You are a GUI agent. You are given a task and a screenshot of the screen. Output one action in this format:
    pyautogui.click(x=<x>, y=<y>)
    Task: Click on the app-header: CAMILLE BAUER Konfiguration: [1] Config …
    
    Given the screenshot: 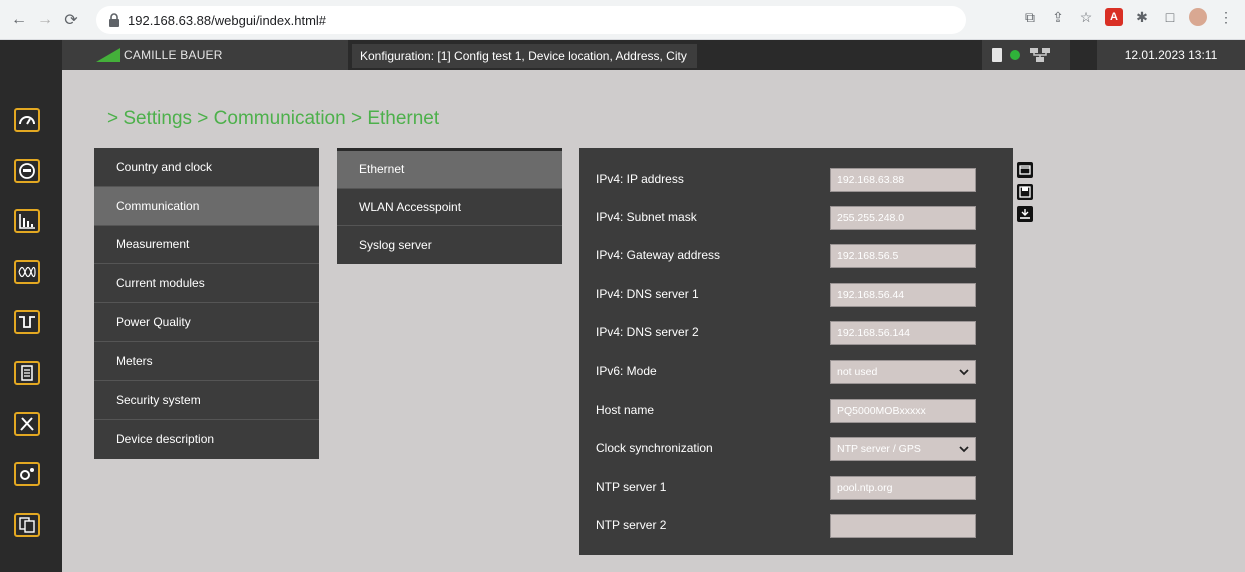 What is the action you would take?
    pyautogui.click(x=622, y=55)
    